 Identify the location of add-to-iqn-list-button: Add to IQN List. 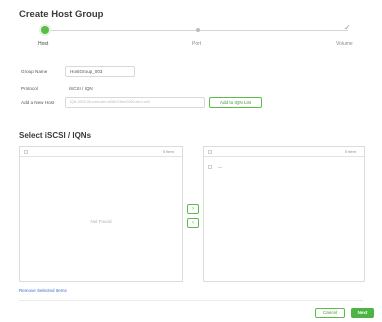
(235, 102).